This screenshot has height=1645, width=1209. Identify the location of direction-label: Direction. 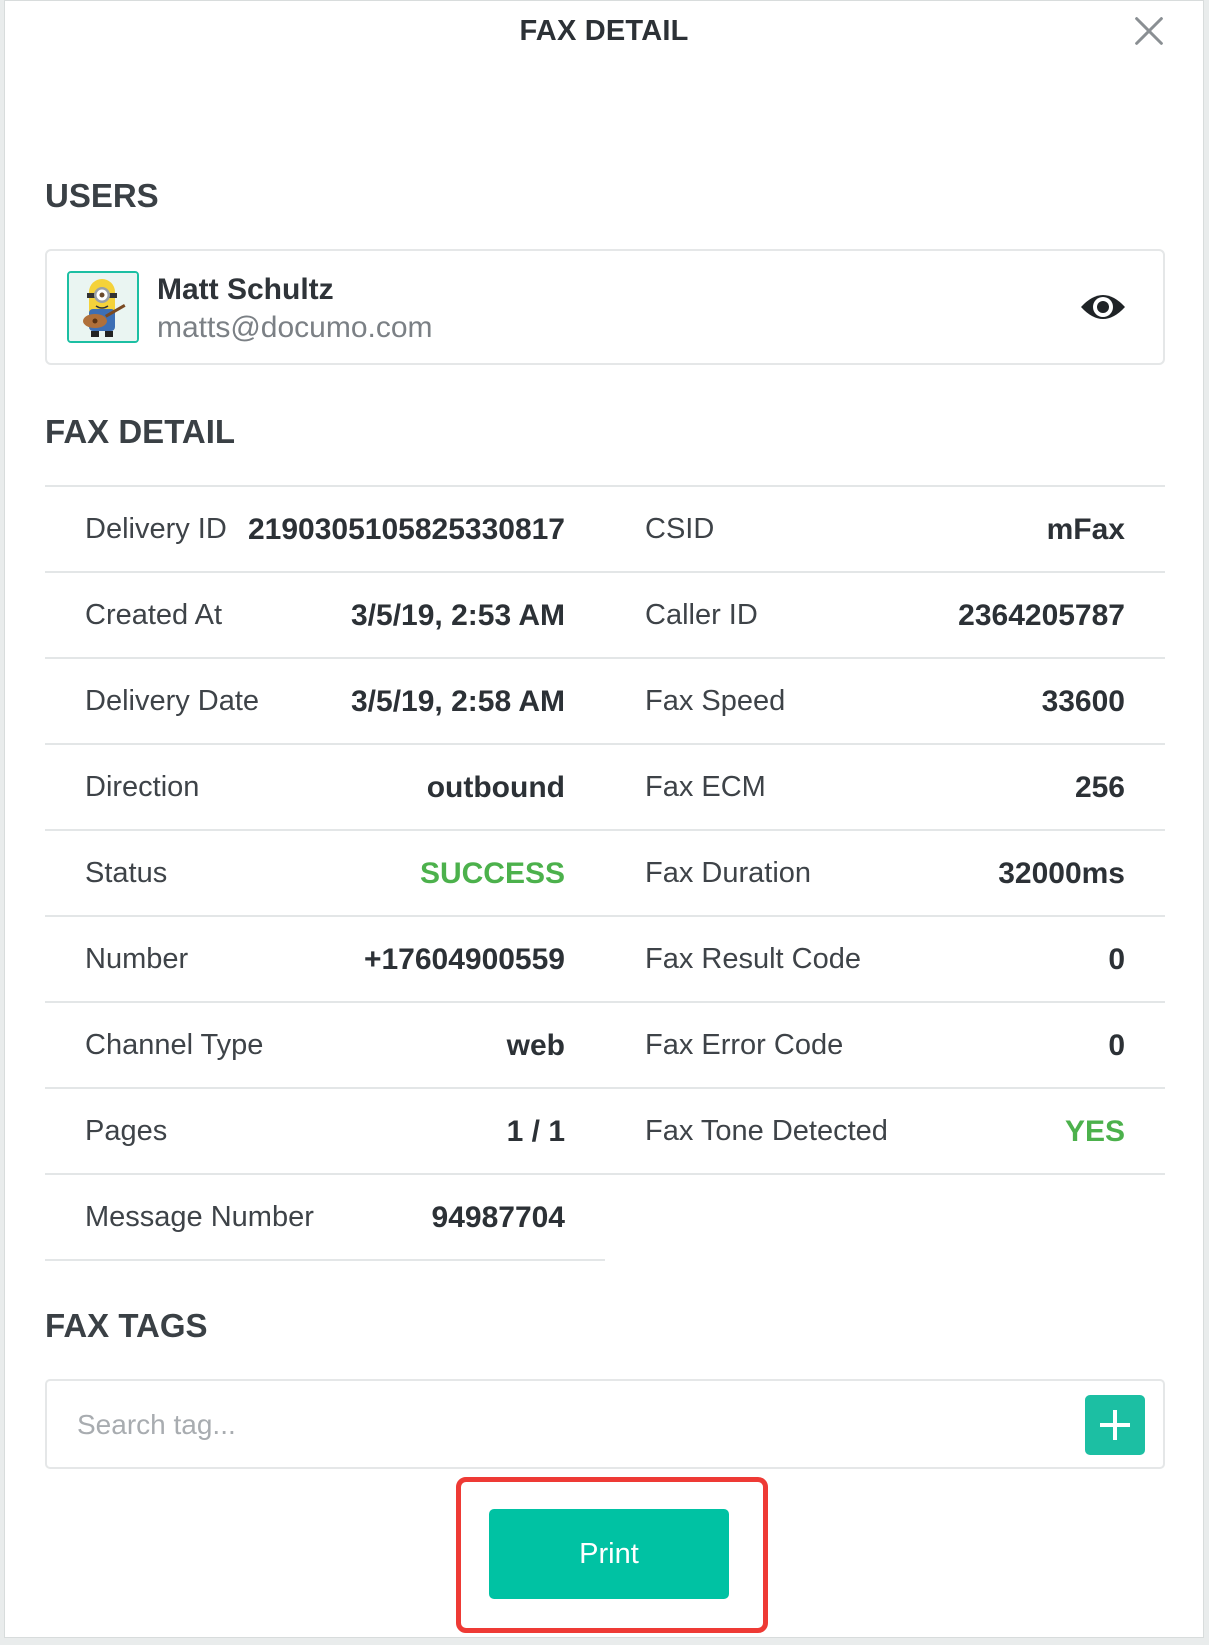
(142, 787).